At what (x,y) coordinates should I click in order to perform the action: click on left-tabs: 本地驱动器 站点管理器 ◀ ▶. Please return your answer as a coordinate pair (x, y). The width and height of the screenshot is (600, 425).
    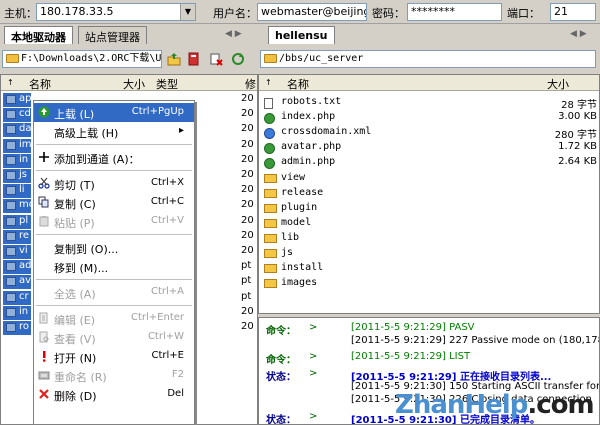
    Looking at the image, I should click on (129, 35).